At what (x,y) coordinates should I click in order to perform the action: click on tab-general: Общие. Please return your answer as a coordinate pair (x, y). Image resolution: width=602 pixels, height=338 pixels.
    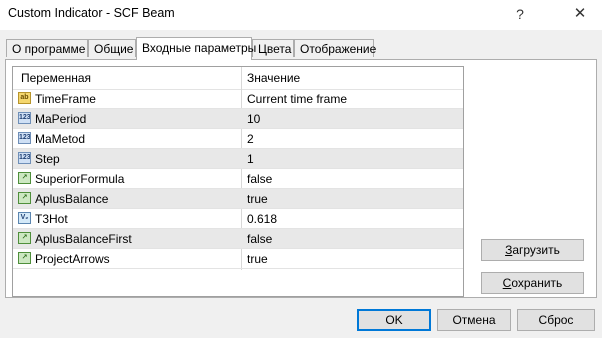
    Looking at the image, I should click on (112, 48).